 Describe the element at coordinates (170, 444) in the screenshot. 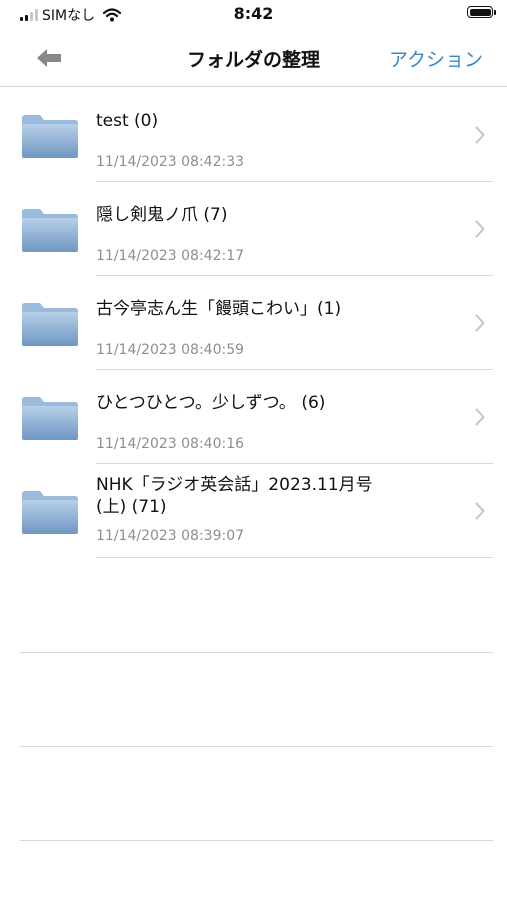

I see `folder-date: 11/14/2023 08:40:16` at that location.